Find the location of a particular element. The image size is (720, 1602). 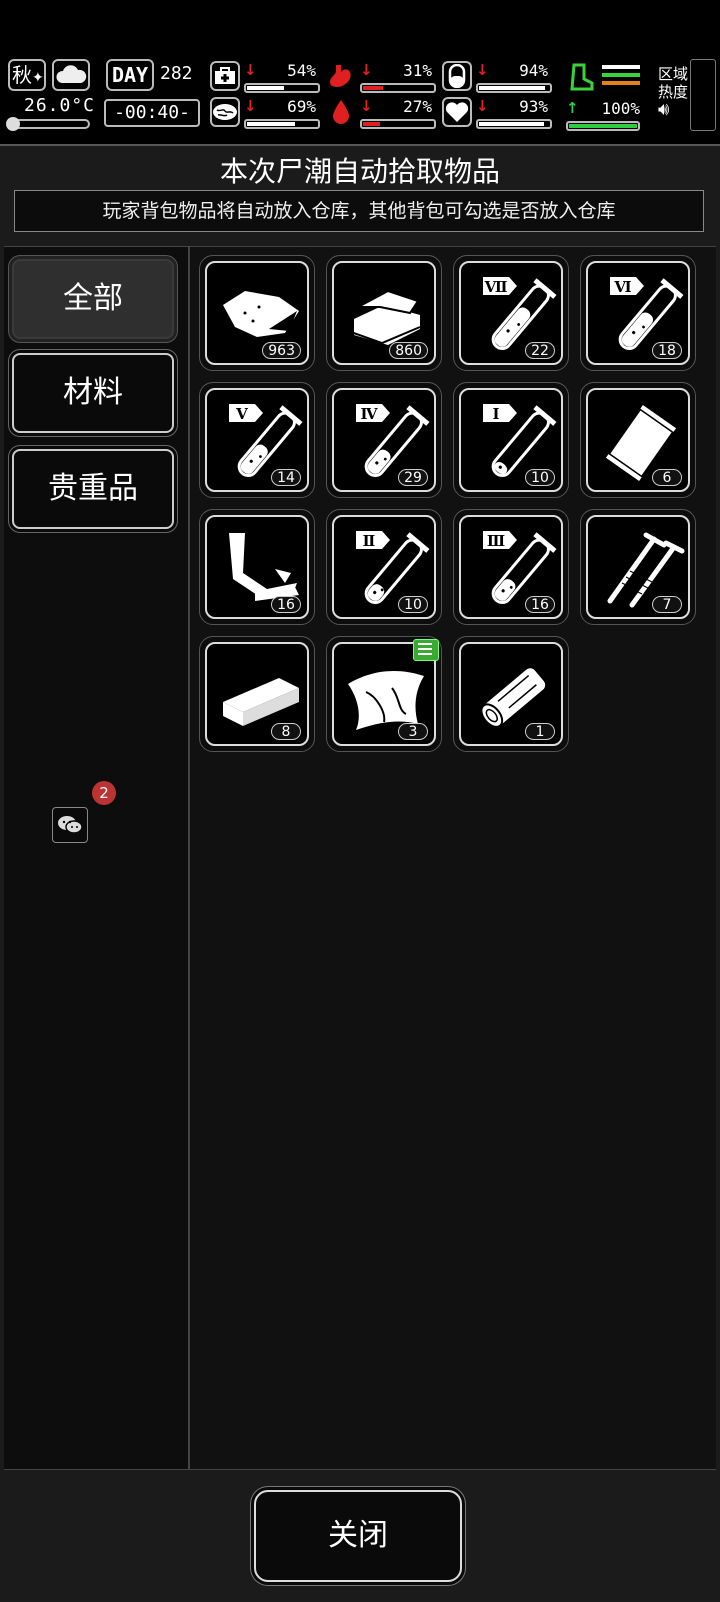

category-materials: 材料 is located at coordinates (93, 393).